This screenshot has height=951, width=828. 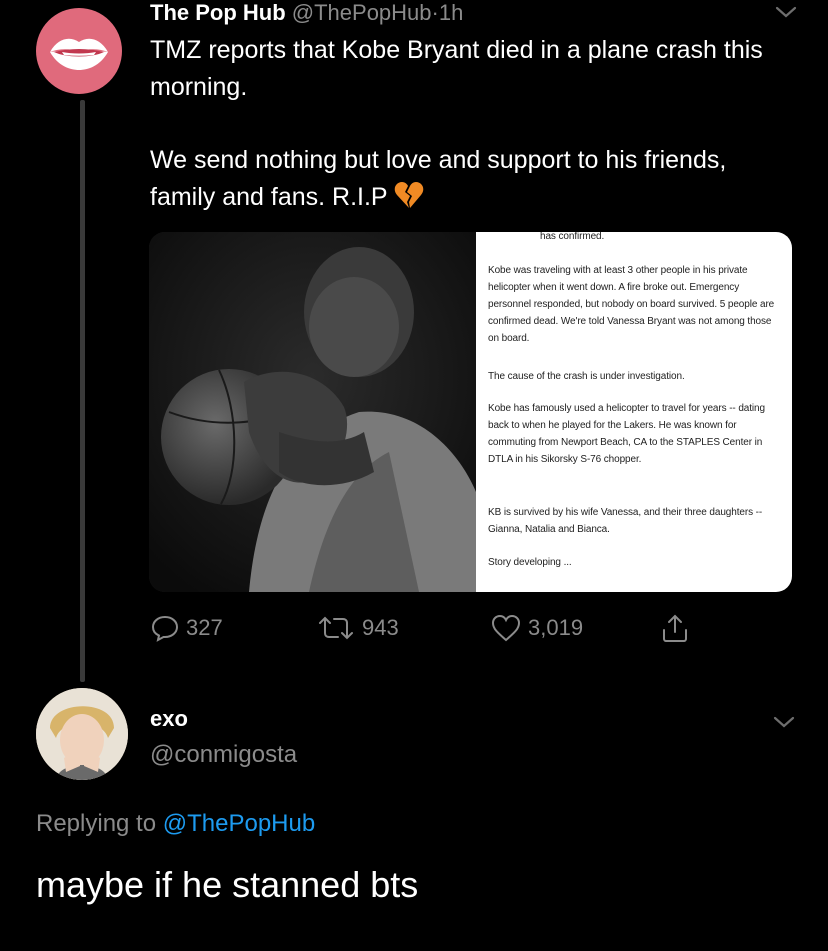 I want to click on reply-text: maybe if he stanned bts, so click(x=227, y=884).